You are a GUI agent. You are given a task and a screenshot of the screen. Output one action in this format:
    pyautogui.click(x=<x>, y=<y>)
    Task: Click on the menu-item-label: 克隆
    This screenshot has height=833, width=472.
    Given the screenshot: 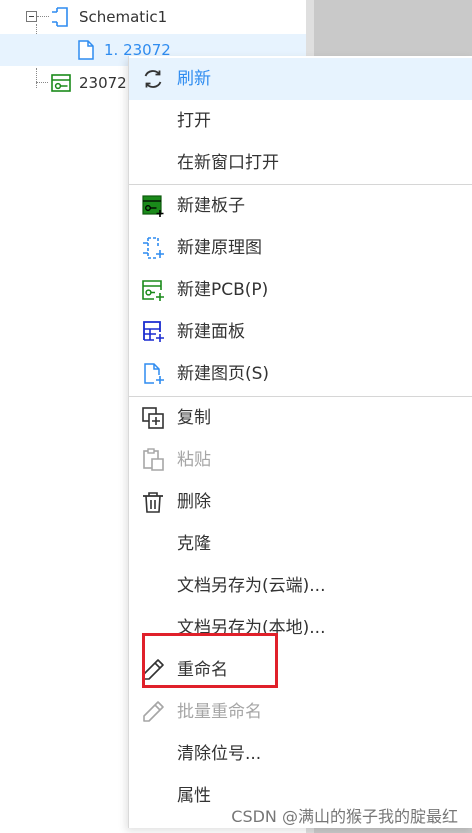 What is the action you would take?
    pyautogui.click(x=194, y=544)
    